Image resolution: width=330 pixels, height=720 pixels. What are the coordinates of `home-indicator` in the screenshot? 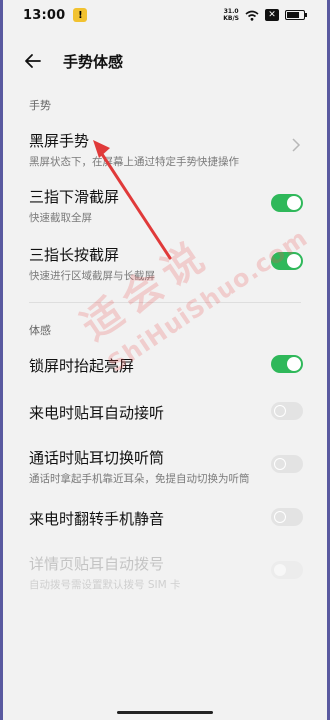 It's located at (165, 712).